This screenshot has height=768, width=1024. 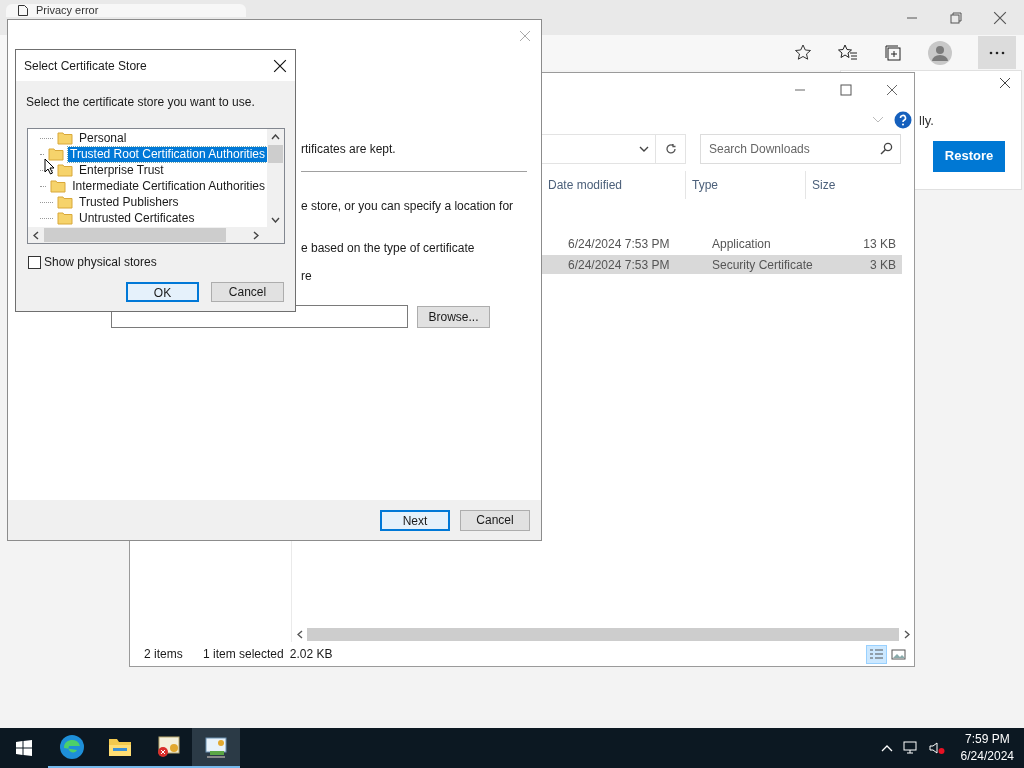 I want to click on type-cell-text: Application, so click(x=742, y=244).